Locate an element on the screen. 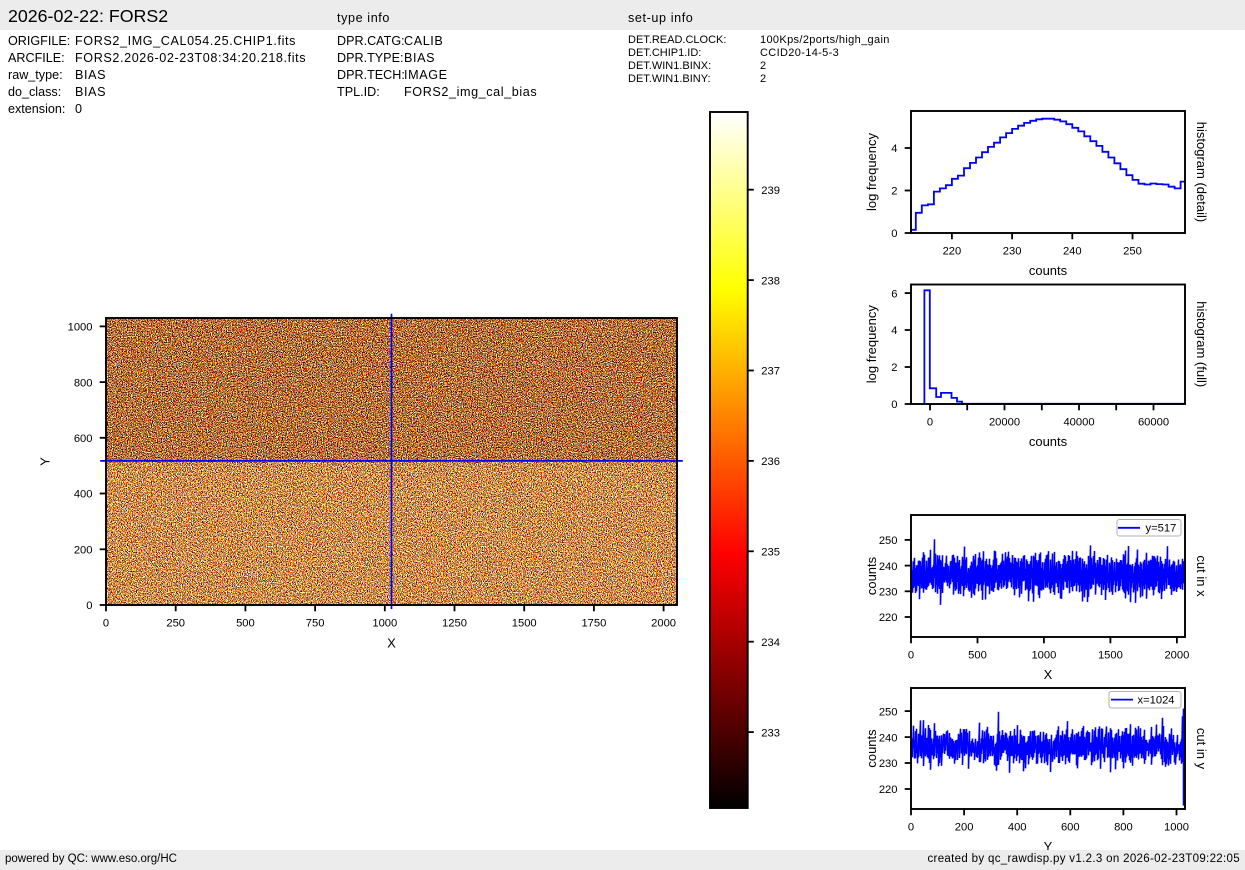 The height and width of the screenshot is (870, 1245). svg-text: 236 is located at coordinates (770, 462).